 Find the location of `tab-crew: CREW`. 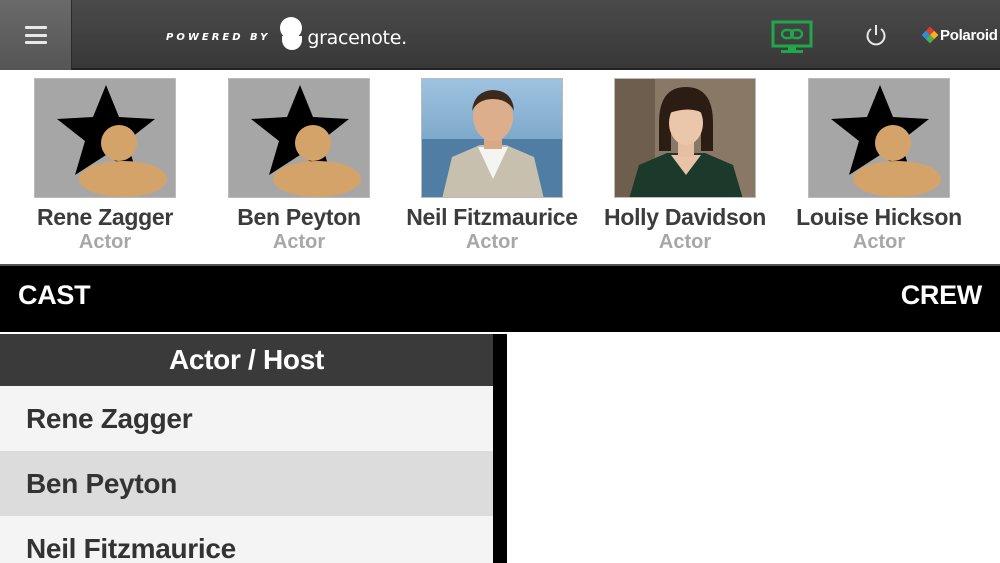

tab-crew: CREW is located at coordinates (942, 295).